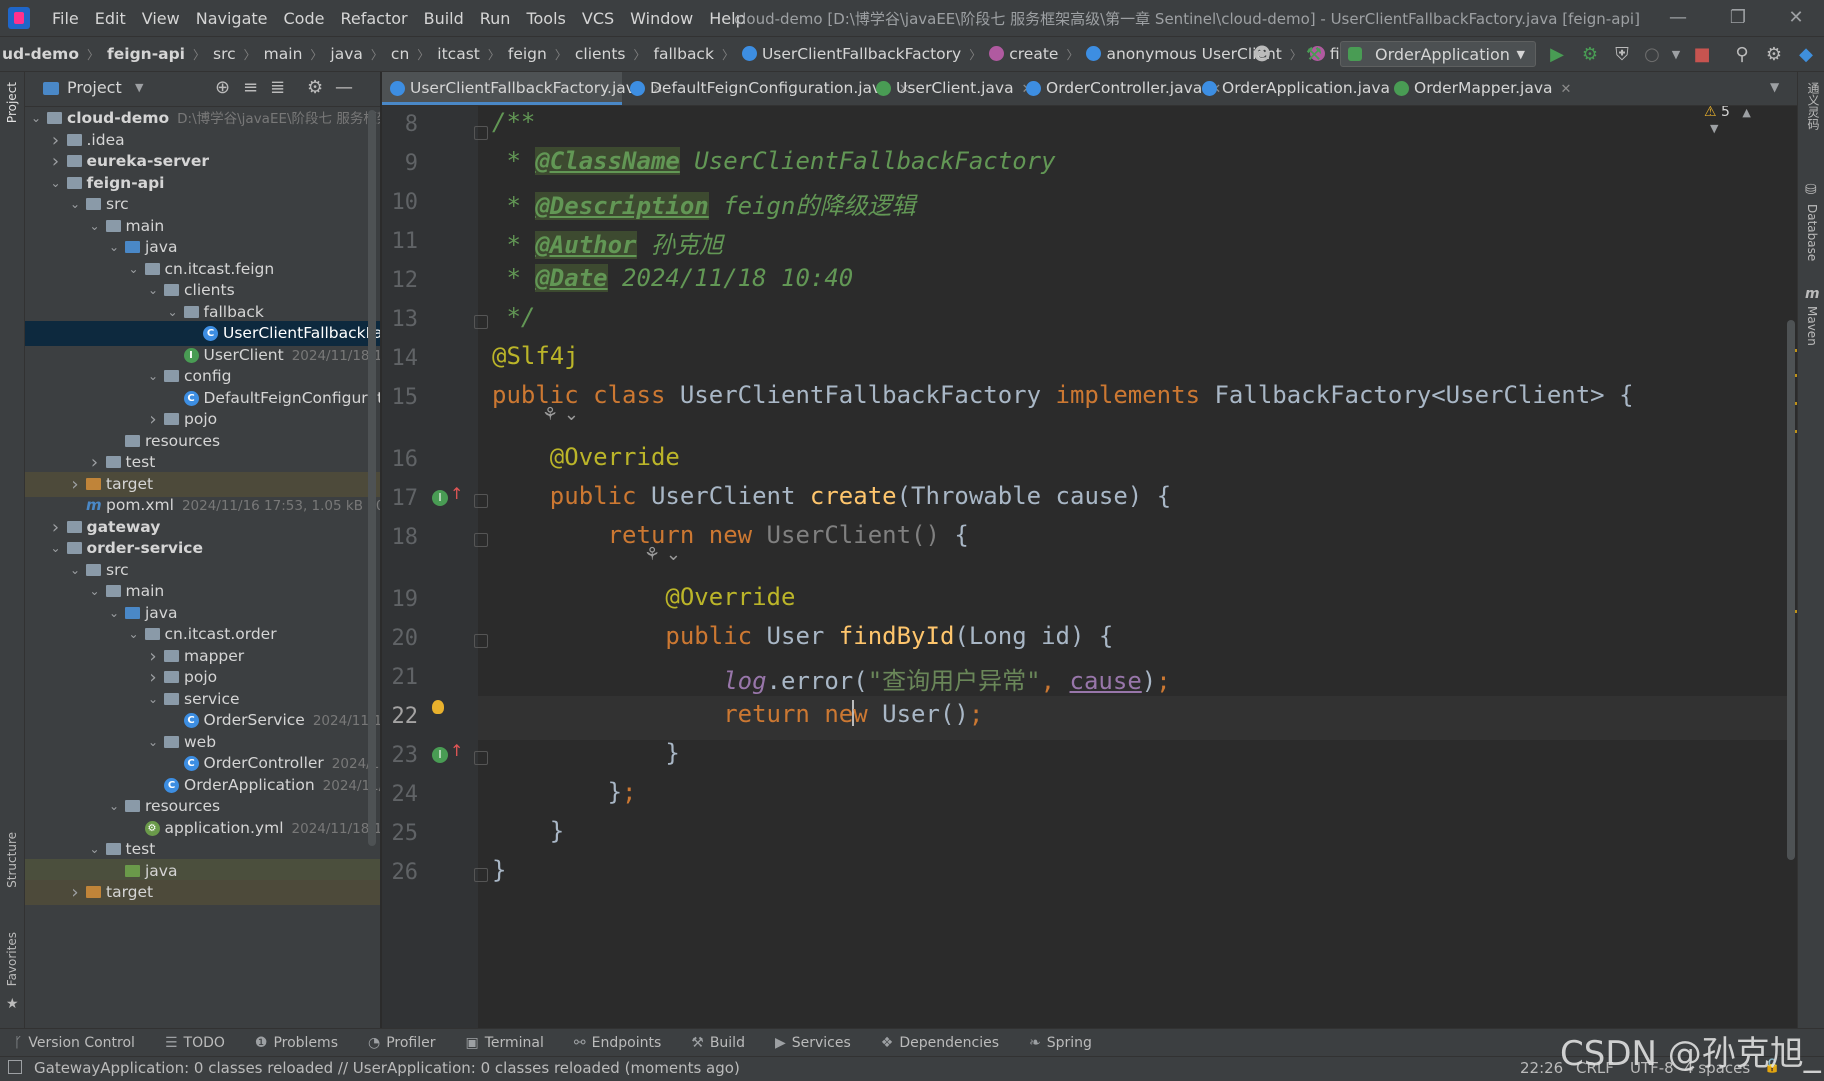 The width and height of the screenshot is (1824, 1081). What do you see at coordinates (152, 268) in the screenshot?
I see `package-icon` at bounding box center [152, 268].